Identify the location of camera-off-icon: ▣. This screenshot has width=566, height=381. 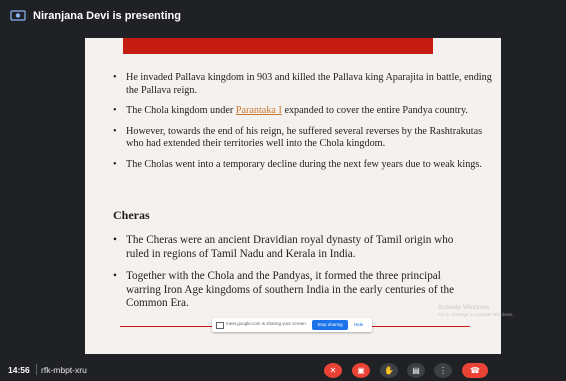
(361, 370).